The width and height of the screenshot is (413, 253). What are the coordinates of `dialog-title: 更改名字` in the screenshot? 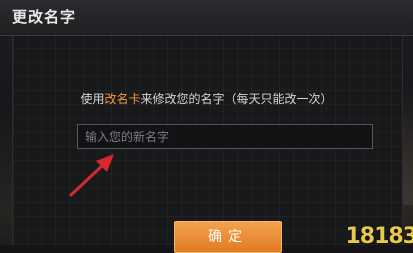 It's located at (44, 17).